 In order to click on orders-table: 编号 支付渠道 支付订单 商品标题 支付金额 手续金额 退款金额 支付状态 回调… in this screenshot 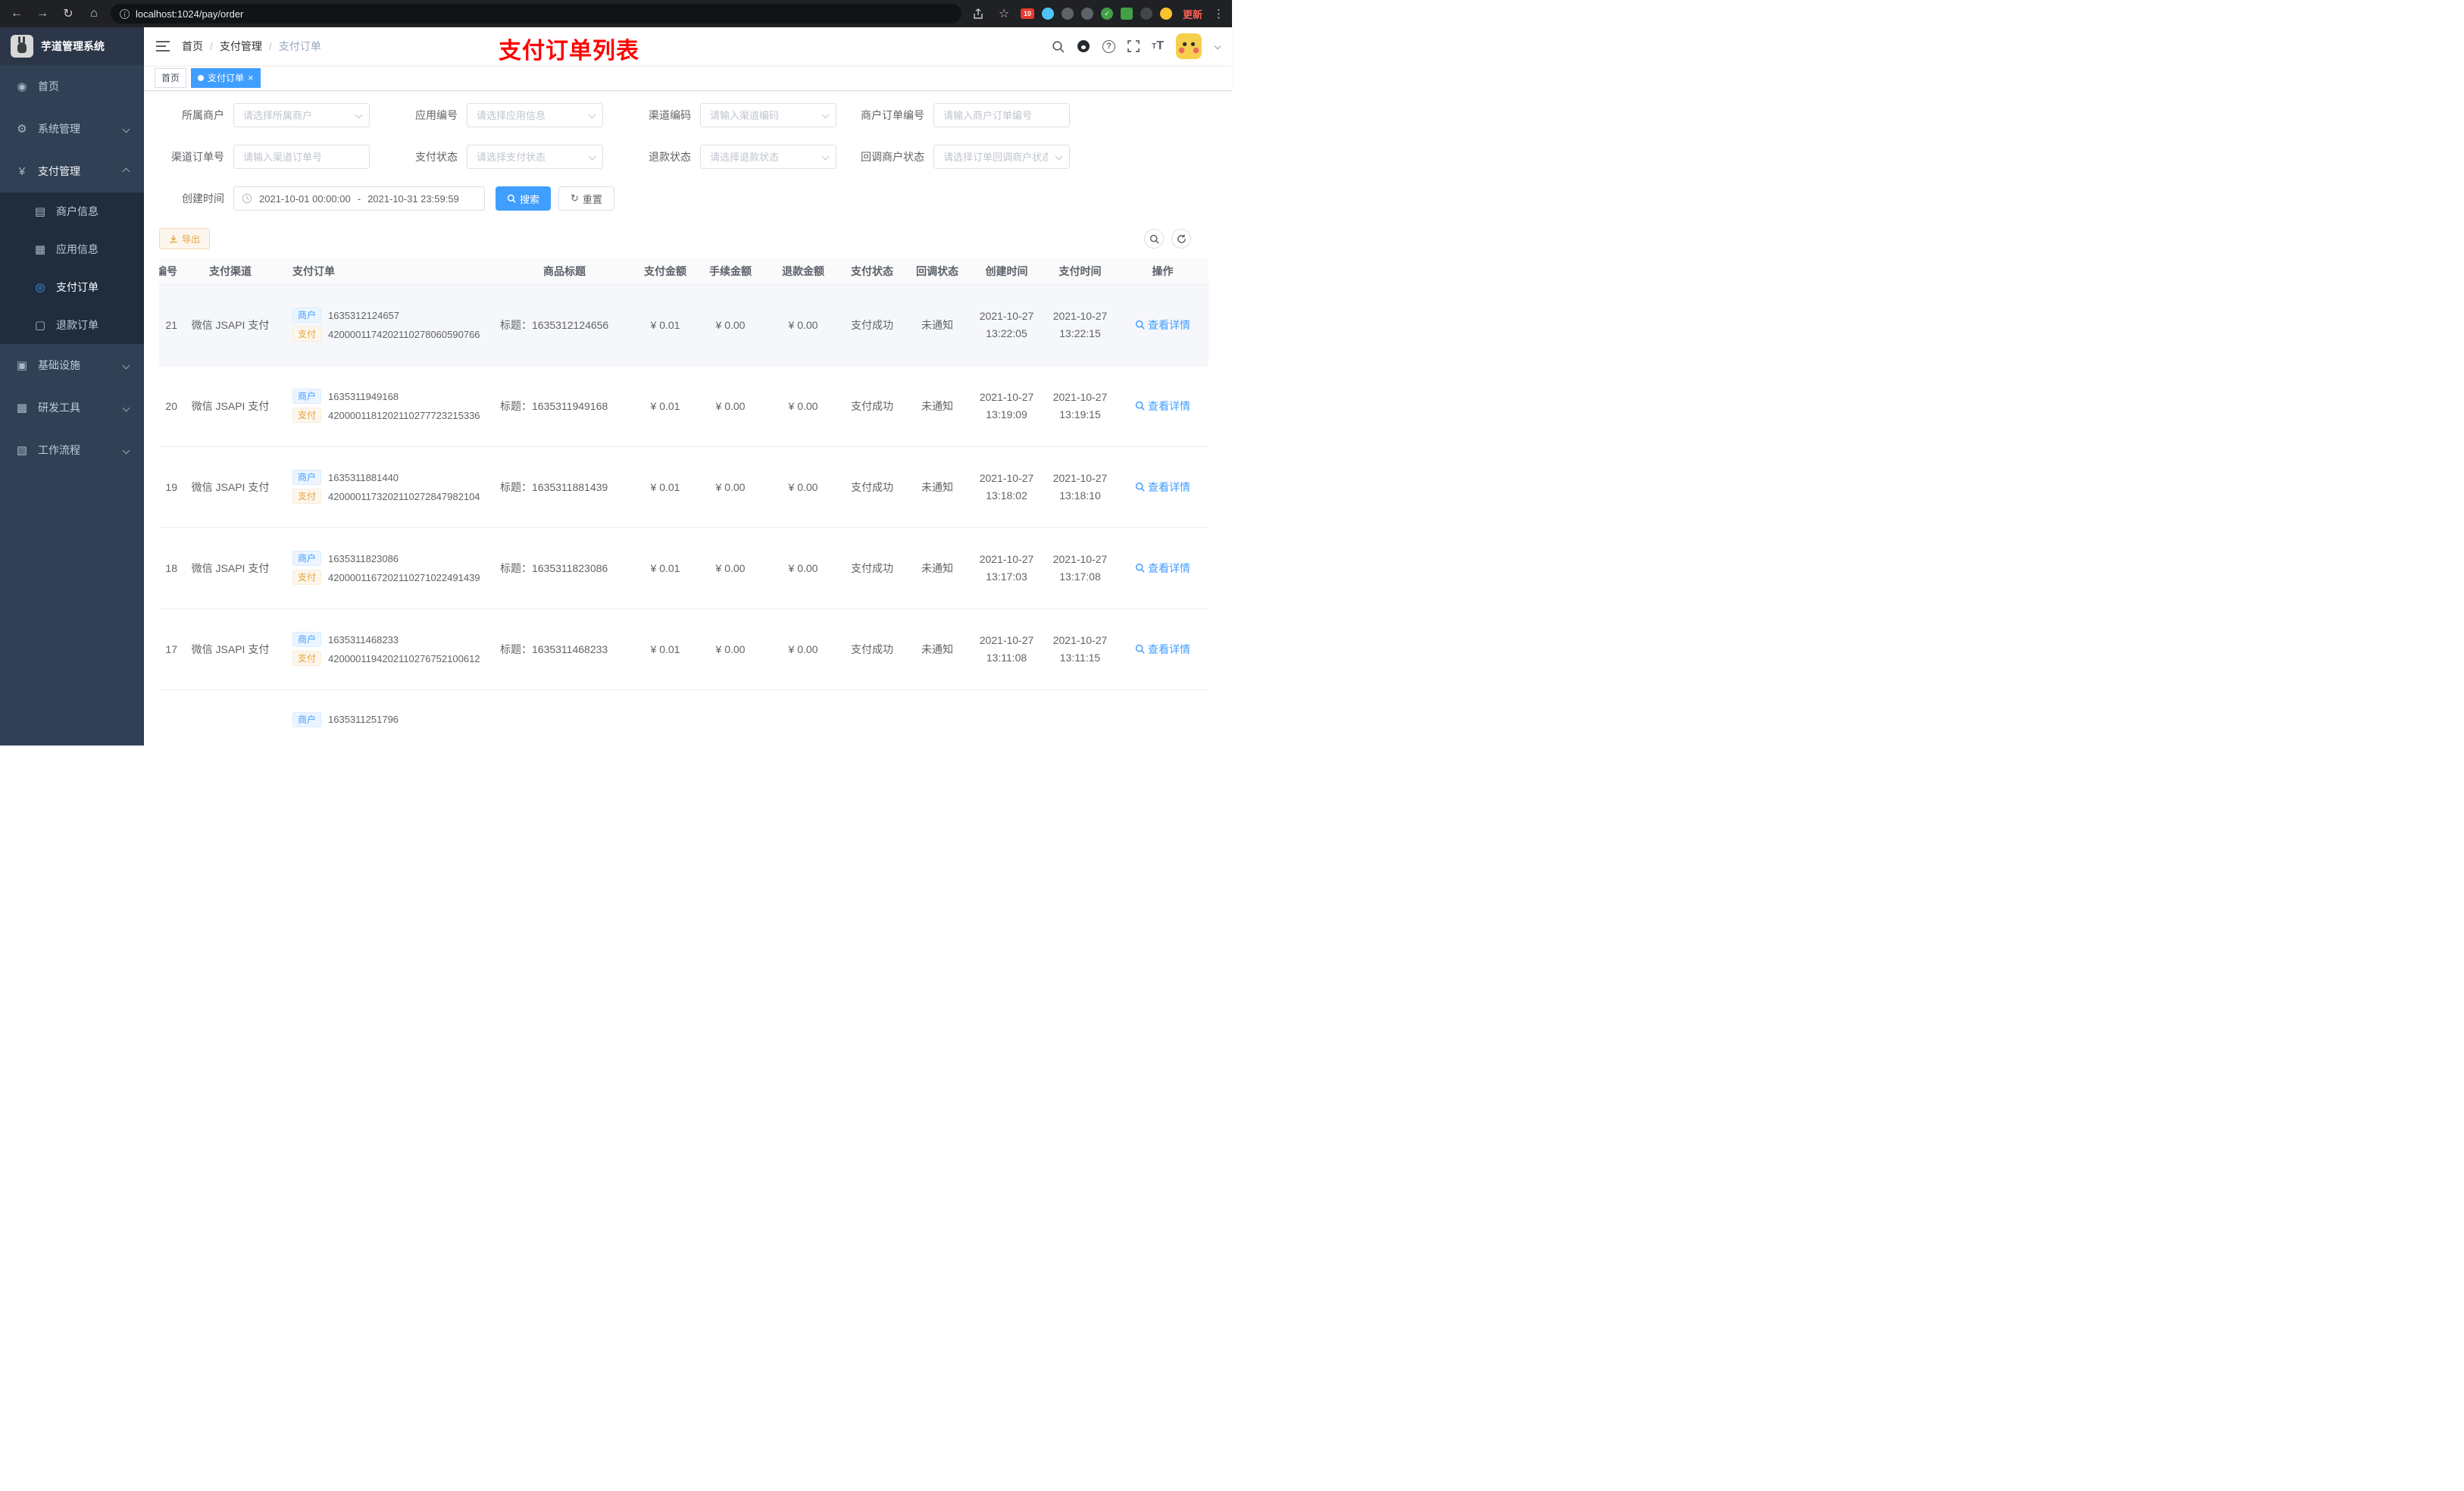, I will do `click(688, 502)`.